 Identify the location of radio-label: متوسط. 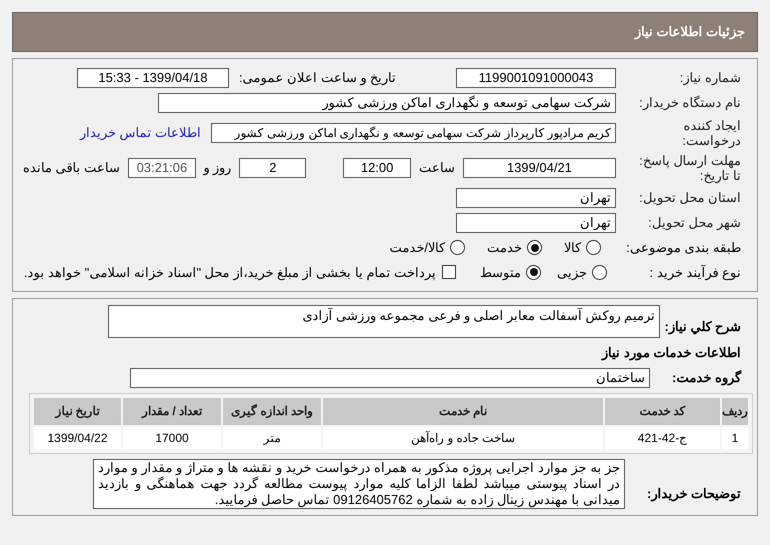
(500, 273).